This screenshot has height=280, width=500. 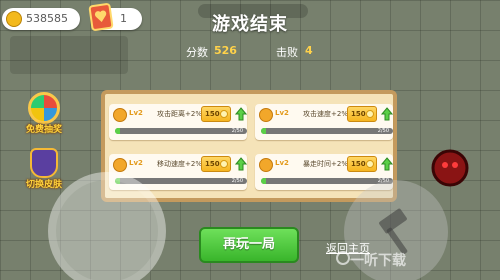 I want to click on joystick, so click(x=107, y=226).